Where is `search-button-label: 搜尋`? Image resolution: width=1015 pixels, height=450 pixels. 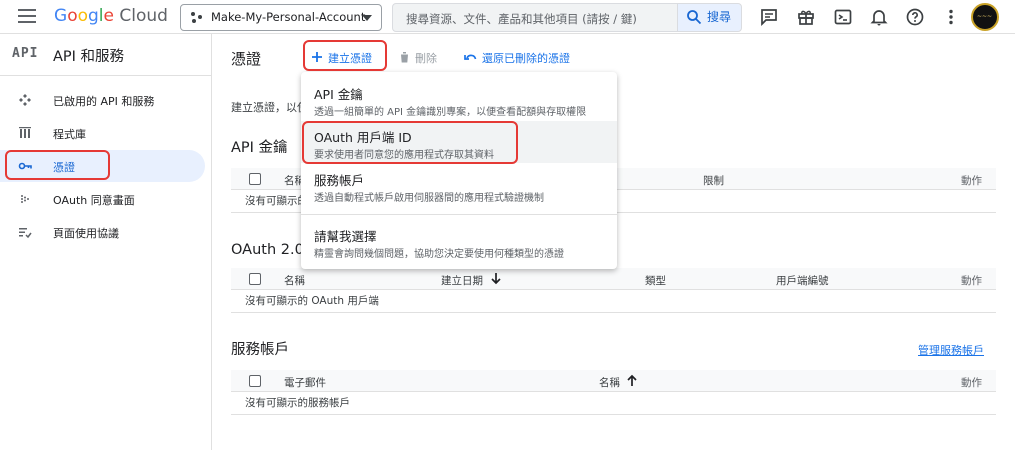
search-button-label: 搜尋 is located at coordinates (719, 17).